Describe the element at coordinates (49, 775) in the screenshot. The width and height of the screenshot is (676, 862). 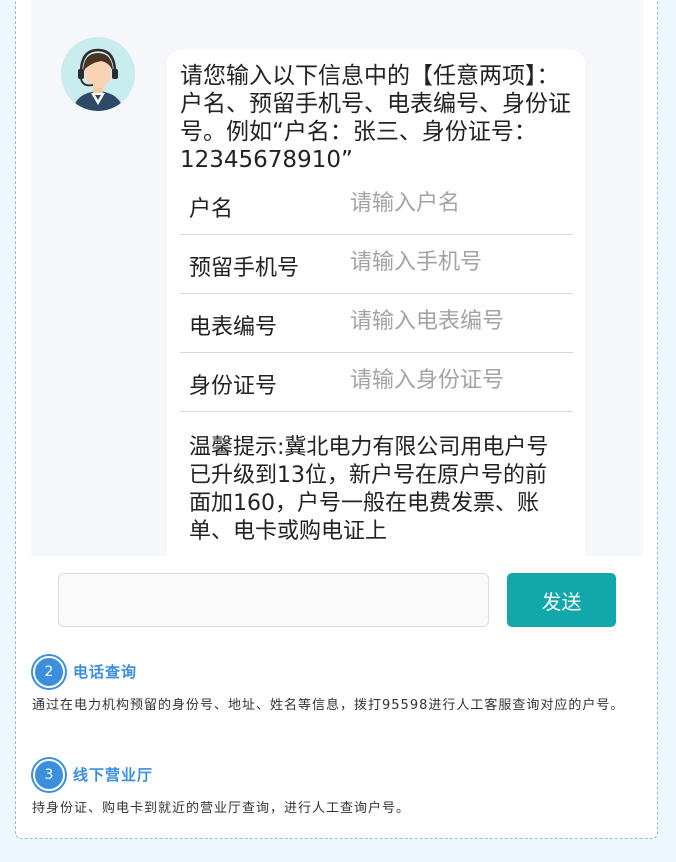
I see `step-3-badge: 3` at that location.